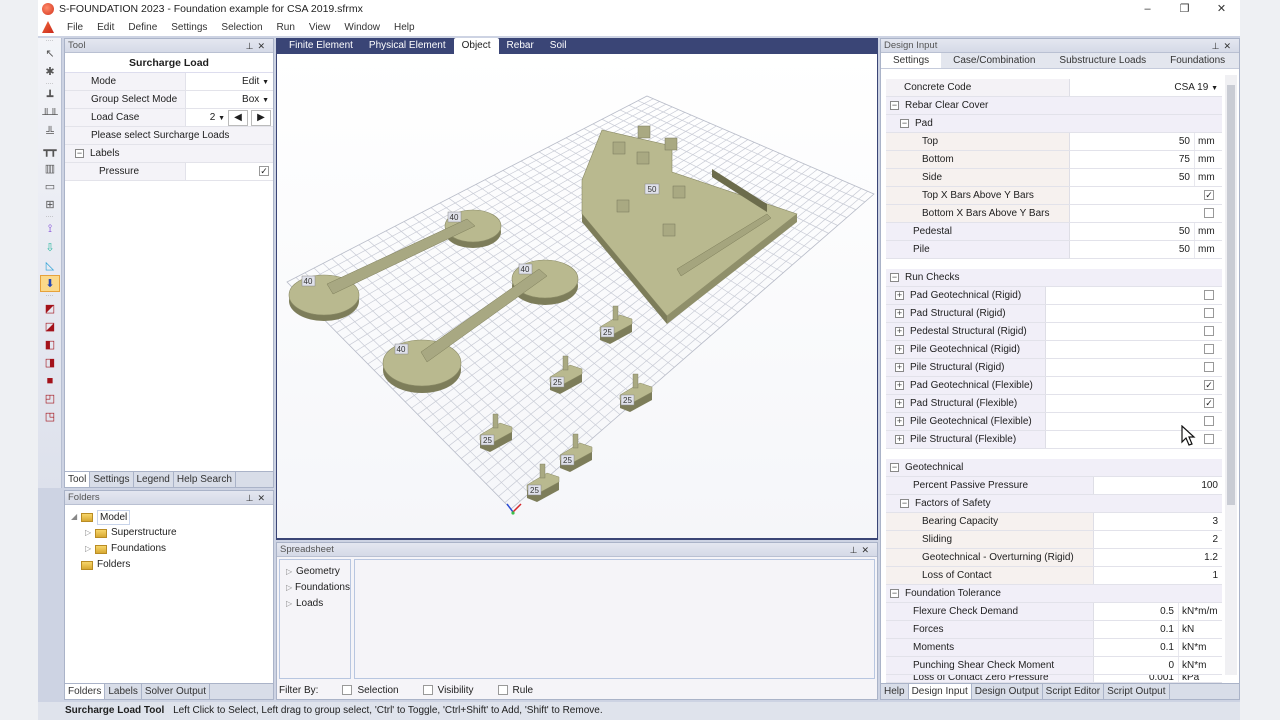  Describe the element at coordinates (476, 46) in the screenshot. I see `tab-object: Object` at that location.